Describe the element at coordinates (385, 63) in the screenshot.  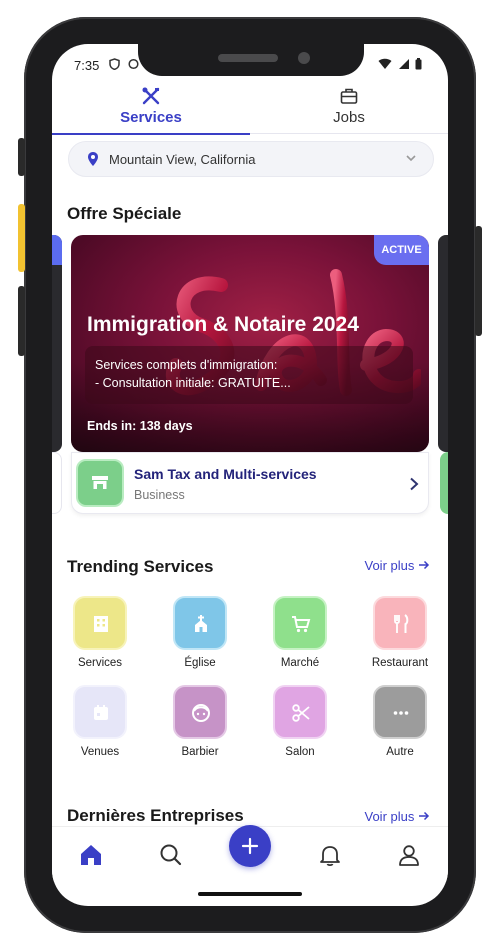
I see `wifi-icon` at that location.